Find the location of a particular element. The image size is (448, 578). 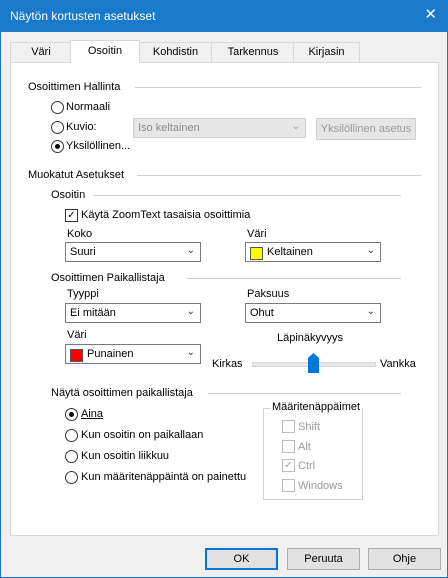

locator-type-dropdown: Ei mitään ⌄ is located at coordinates (133, 313).